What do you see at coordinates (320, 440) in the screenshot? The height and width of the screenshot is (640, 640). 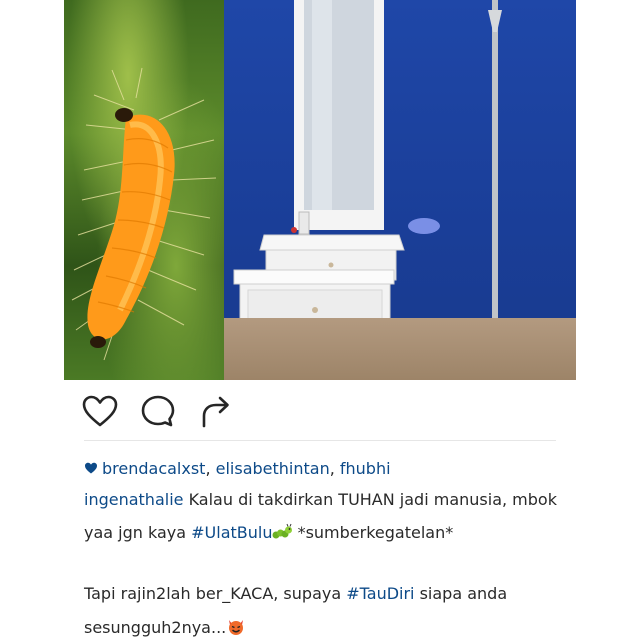 I see `action-divider` at bounding box center [320, 440].